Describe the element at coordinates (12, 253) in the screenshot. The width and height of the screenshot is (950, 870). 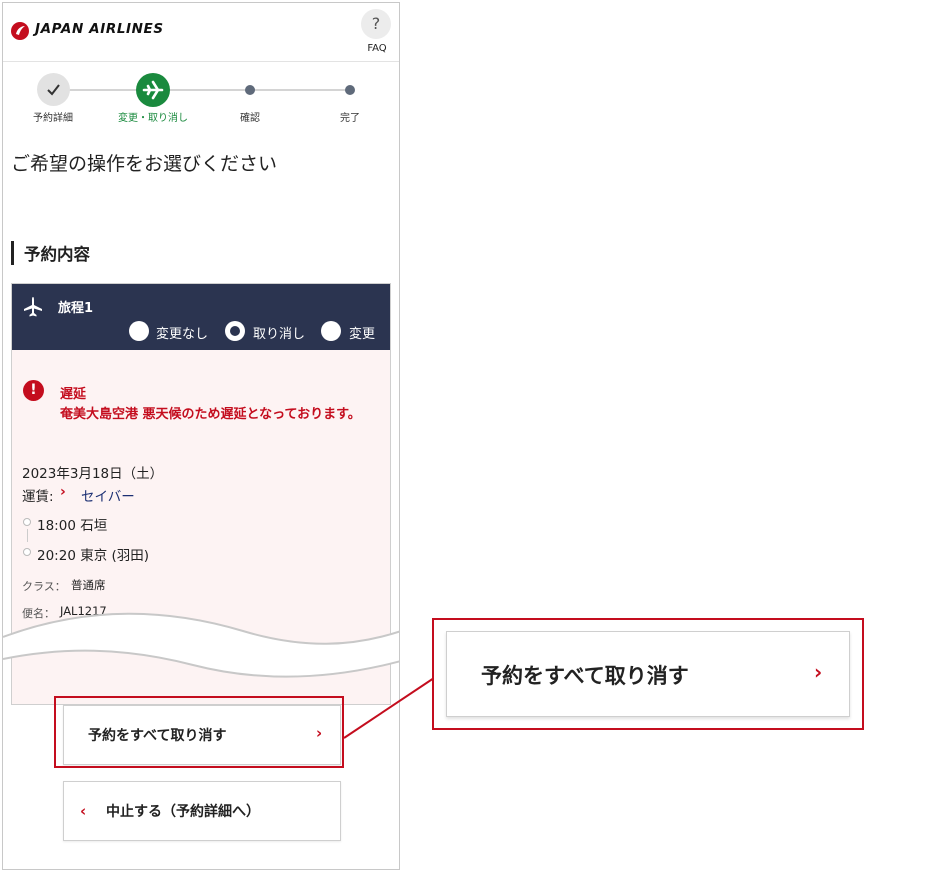
I see `section-accent-bar` at that location.